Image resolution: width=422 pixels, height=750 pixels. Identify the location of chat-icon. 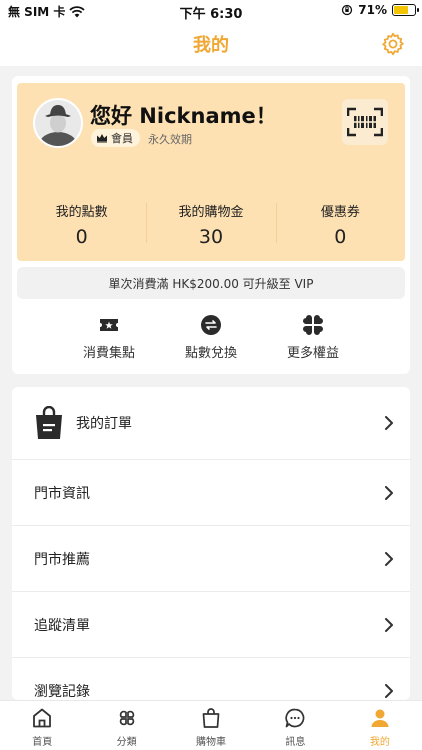
(295, 718).